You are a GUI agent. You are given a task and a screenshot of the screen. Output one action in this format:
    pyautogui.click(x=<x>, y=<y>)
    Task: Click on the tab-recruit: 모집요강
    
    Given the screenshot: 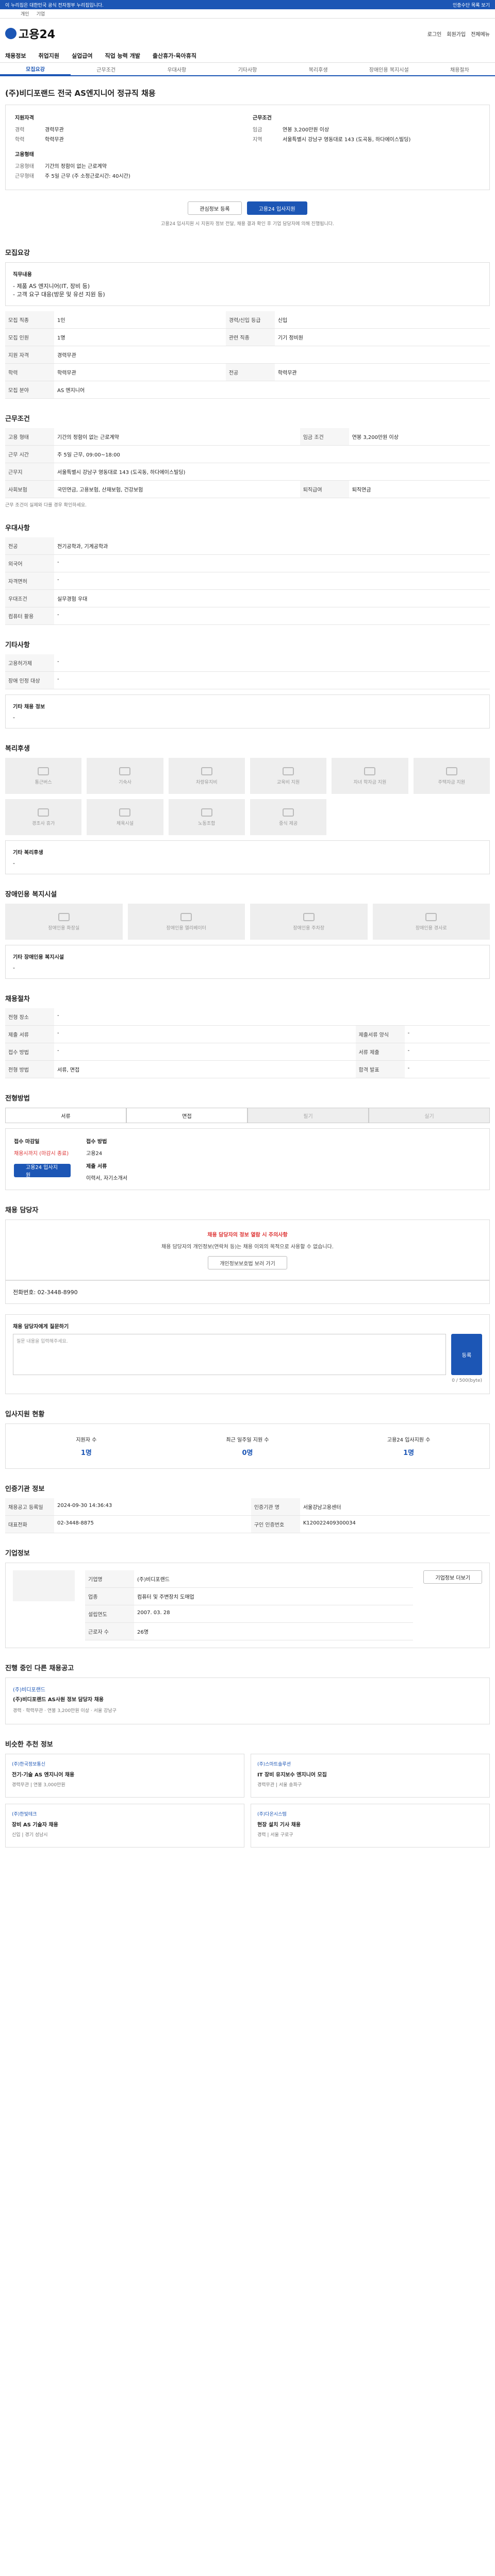 What is the action you would take?
    pyautogui.click(x=35, y=69)
    